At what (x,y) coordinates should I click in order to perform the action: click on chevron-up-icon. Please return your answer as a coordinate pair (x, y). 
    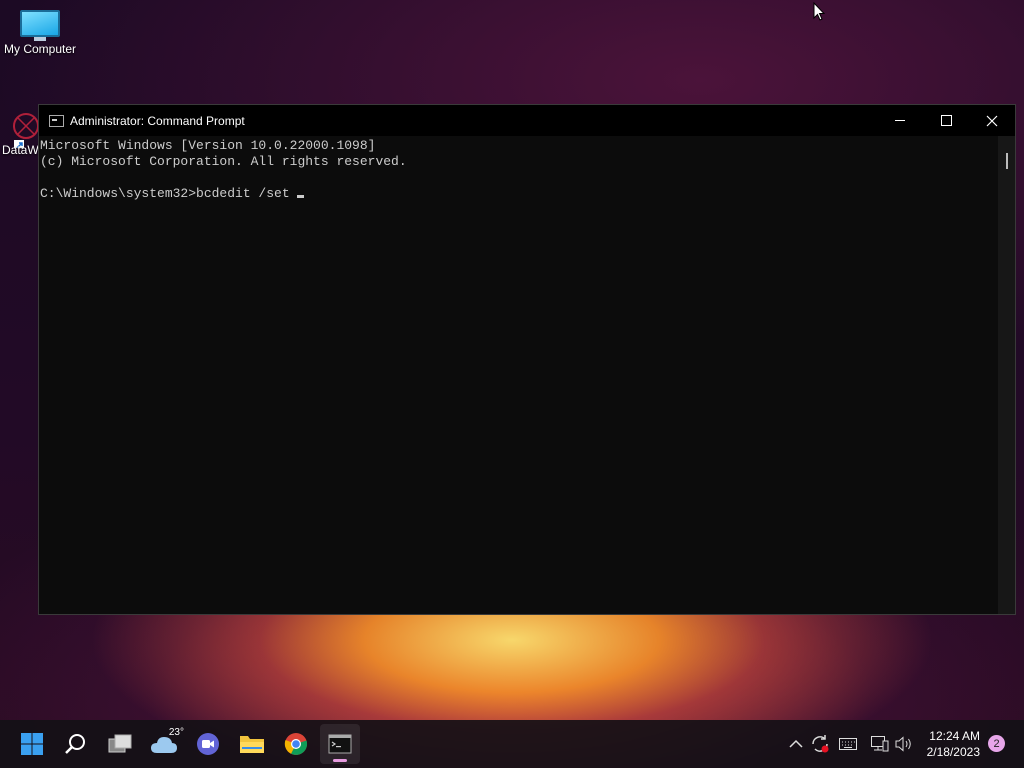
    Looking at the image, I should click on (796, 743).